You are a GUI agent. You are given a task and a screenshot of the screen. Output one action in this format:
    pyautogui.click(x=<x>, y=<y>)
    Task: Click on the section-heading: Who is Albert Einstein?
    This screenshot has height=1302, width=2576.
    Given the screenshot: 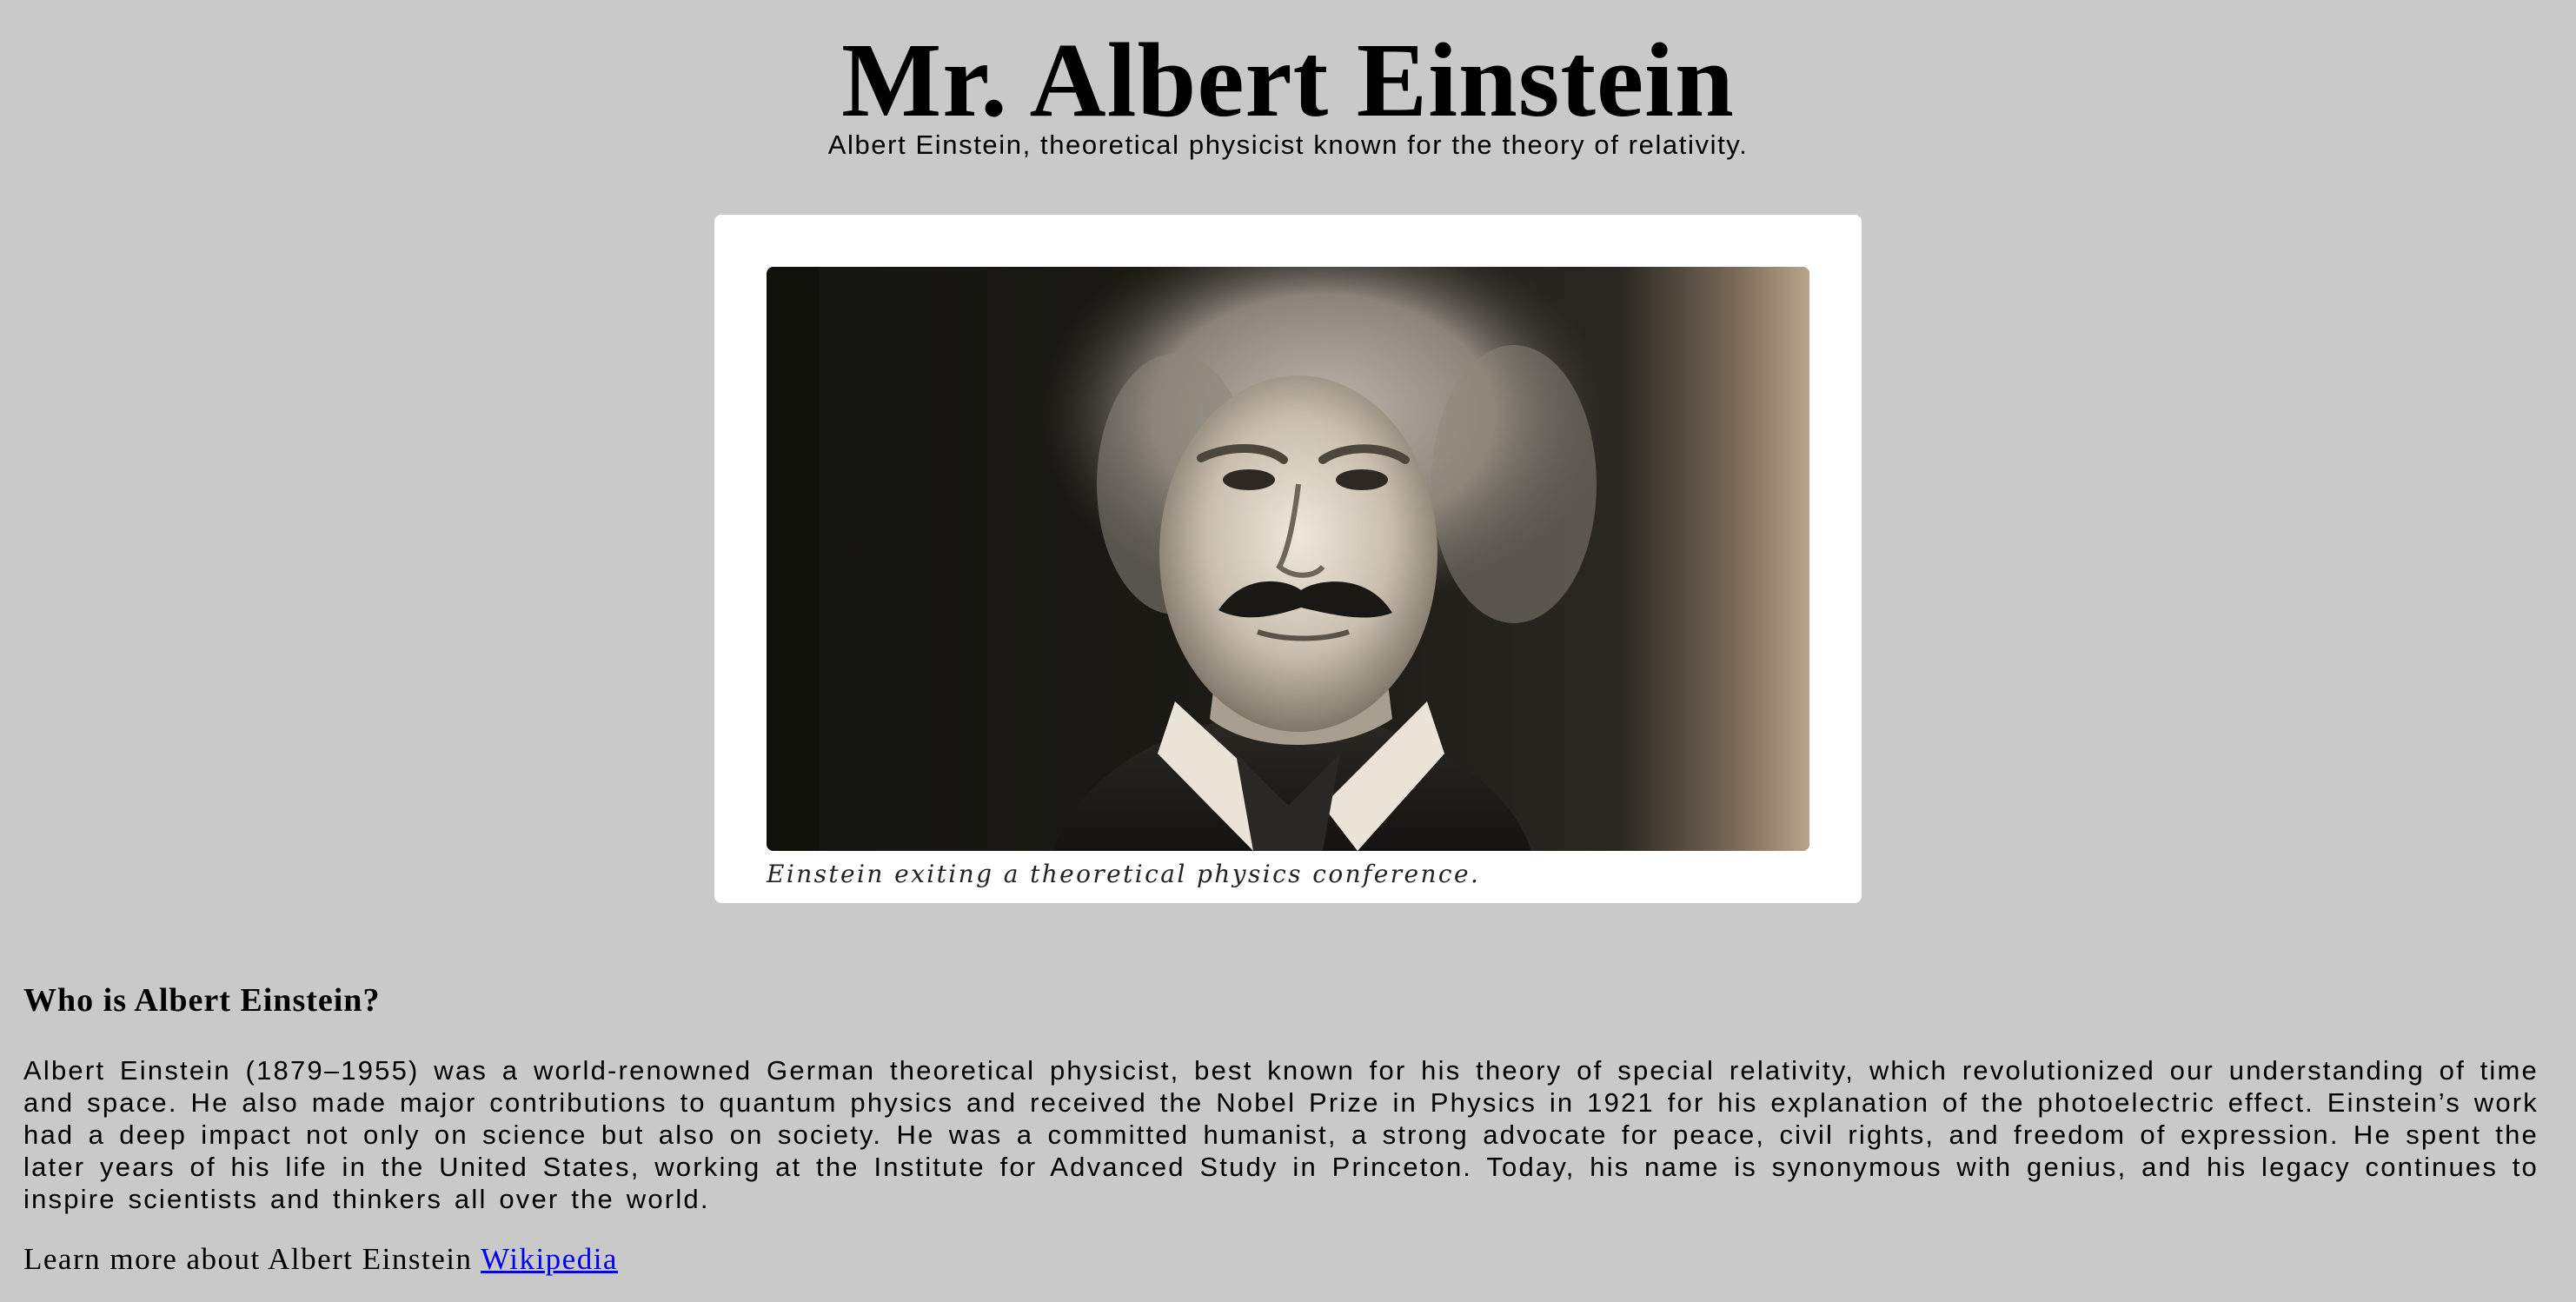 What is the action you would take?
    pyautogui.click(x=202, y=1001)
    